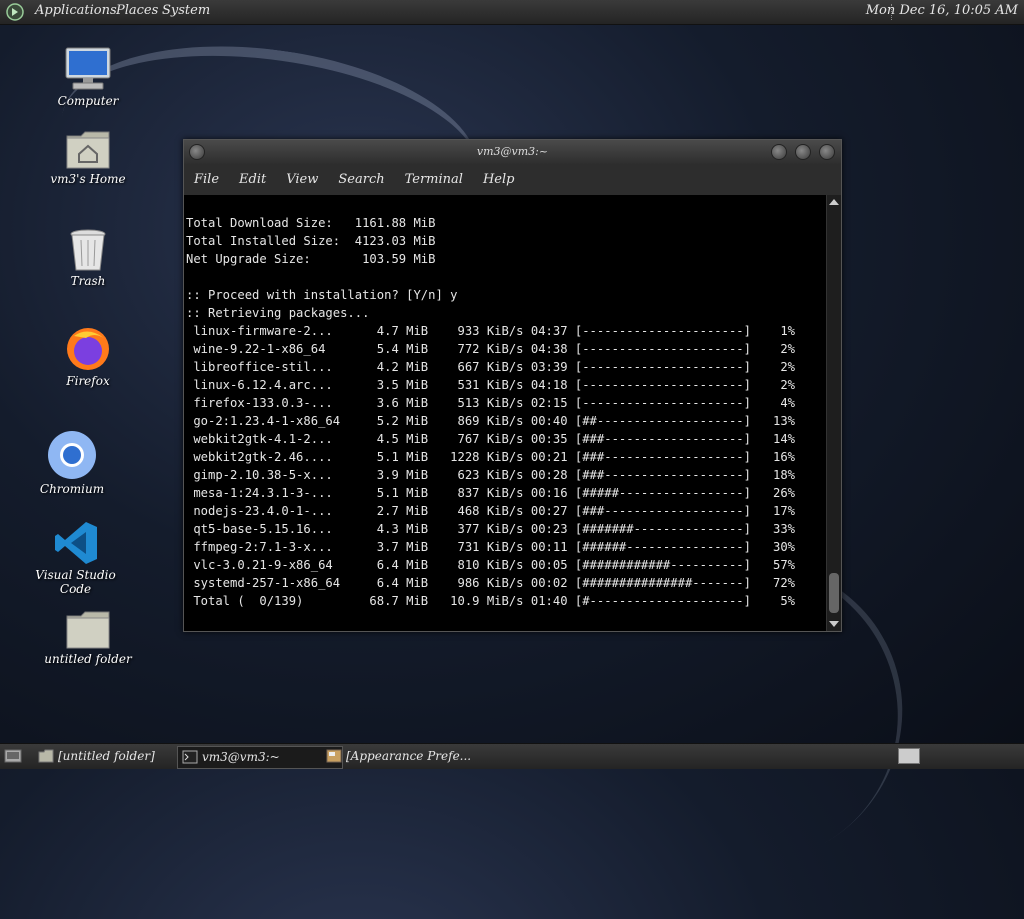  Describe the element at coordinates (311, 223) in the screenshot. I see `terminal-line: Total Download Size: 1161.88 MiB` at that location.